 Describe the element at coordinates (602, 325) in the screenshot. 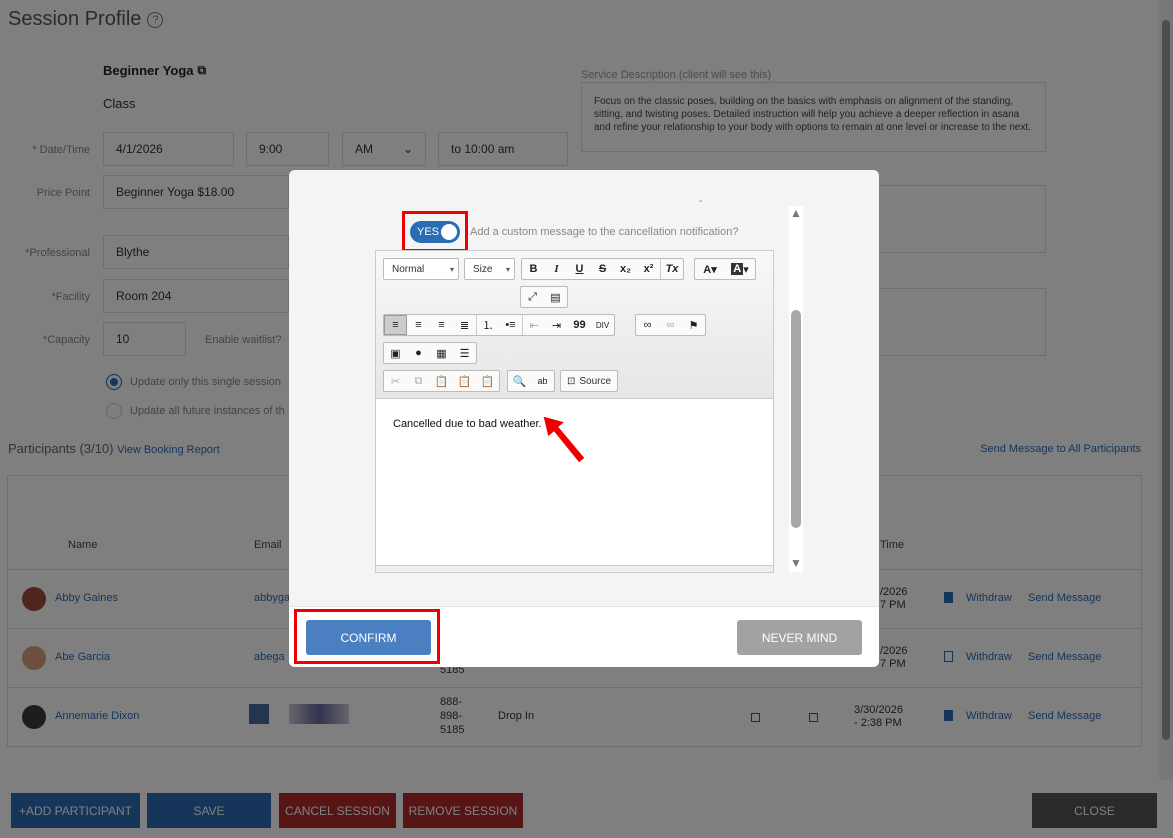

I see `div-container-icon: DIV` at that location.